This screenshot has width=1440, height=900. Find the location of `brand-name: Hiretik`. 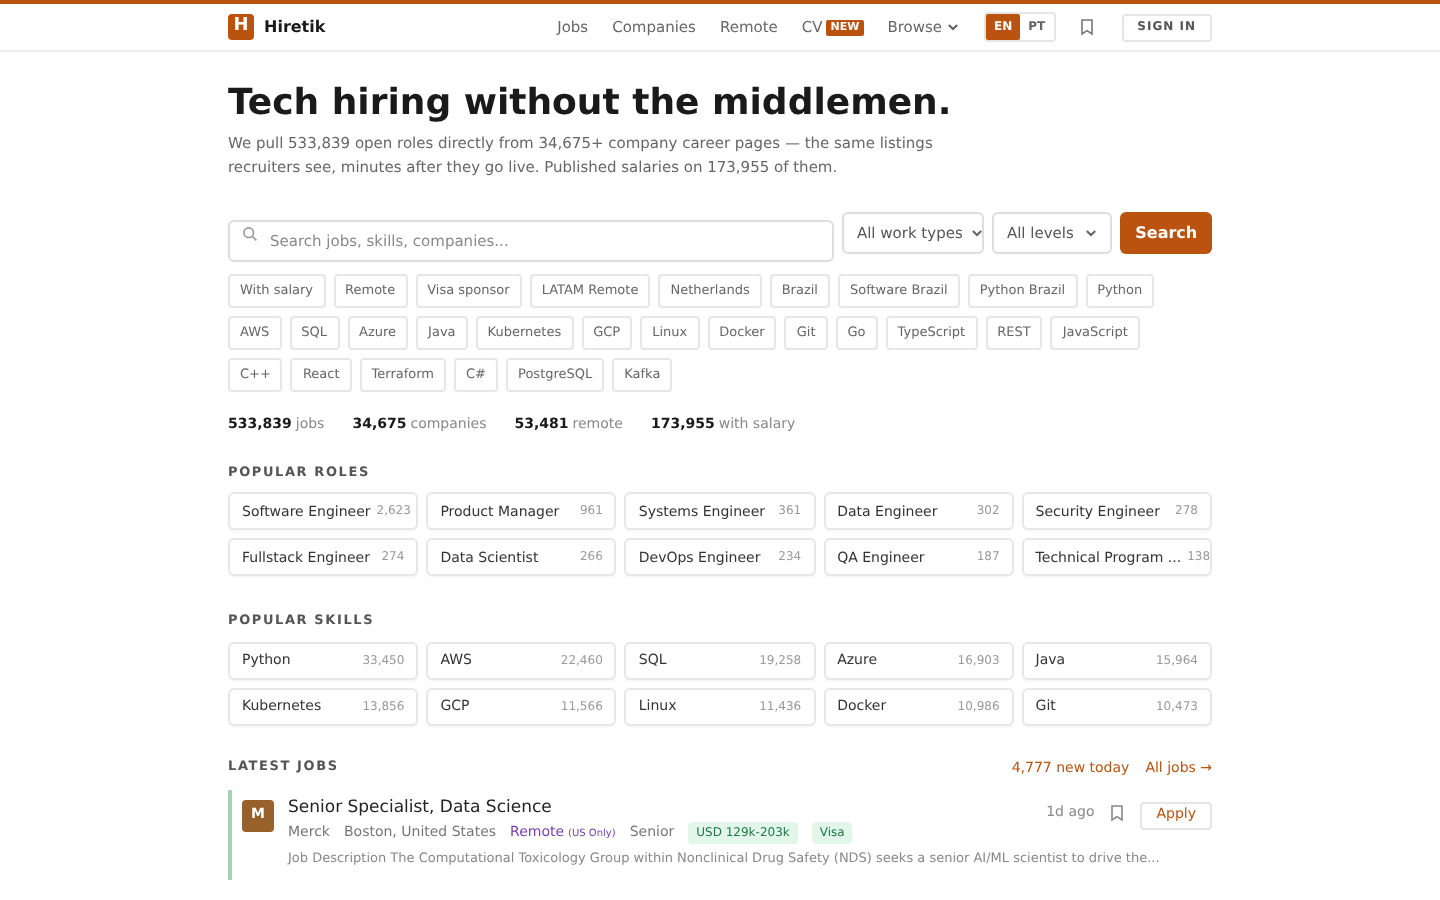

brand-name: Hiretik is located at coordinates (295, 27).